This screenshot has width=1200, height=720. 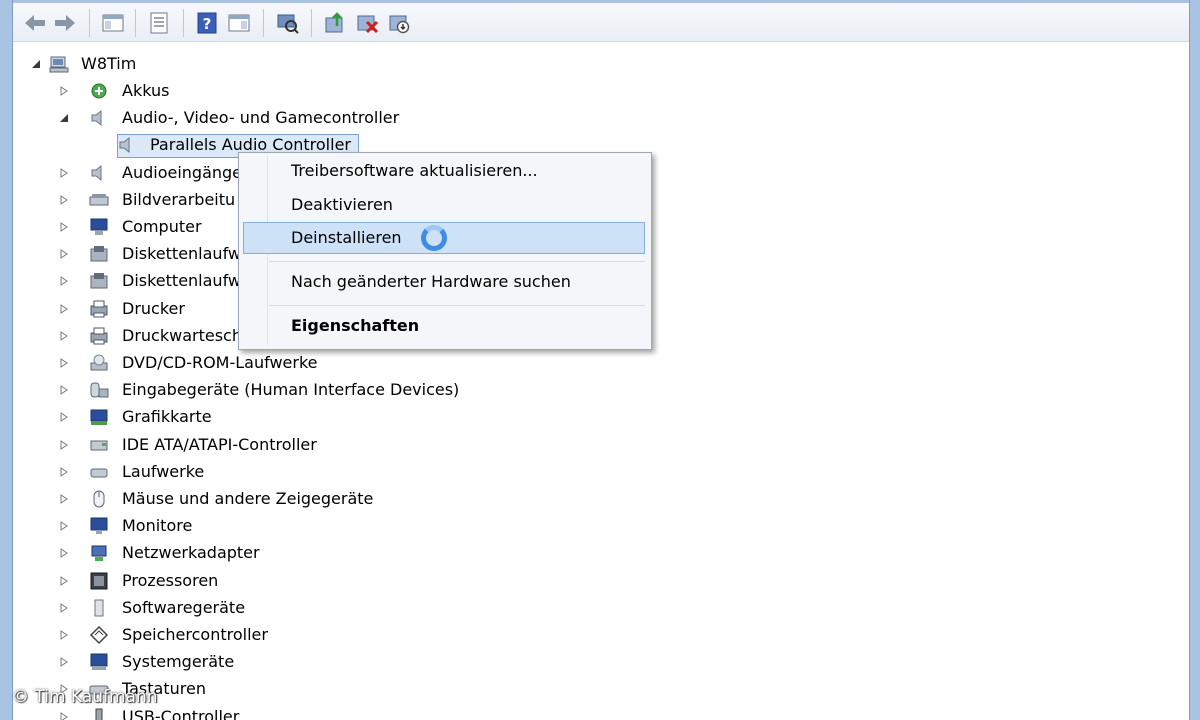 I want to click on system-device-icon, so click(x=99, y=662).